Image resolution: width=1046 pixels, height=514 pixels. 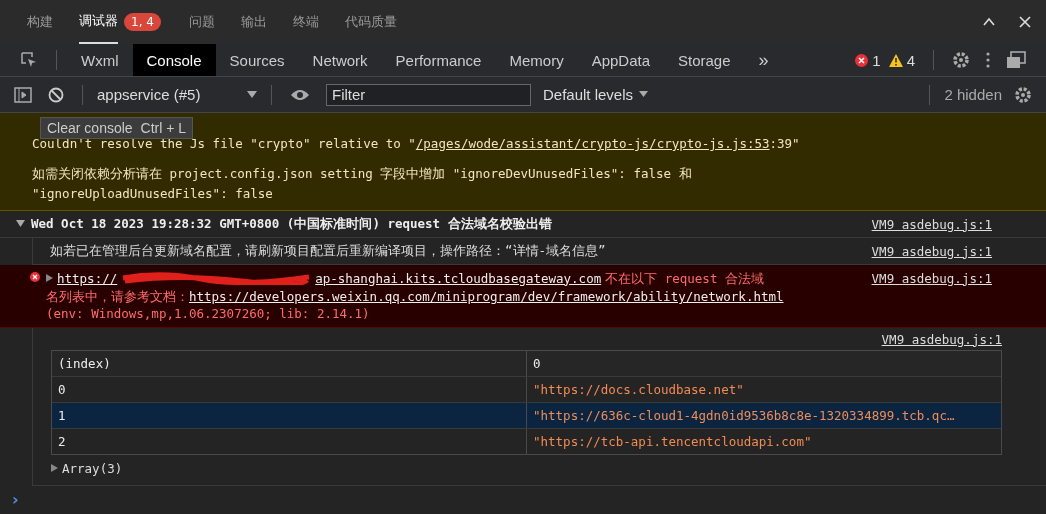 What do you see at coordinates (174, 60) in the screenshot?
I see `devtools-tab: Console` at bounding box center [174, 60].